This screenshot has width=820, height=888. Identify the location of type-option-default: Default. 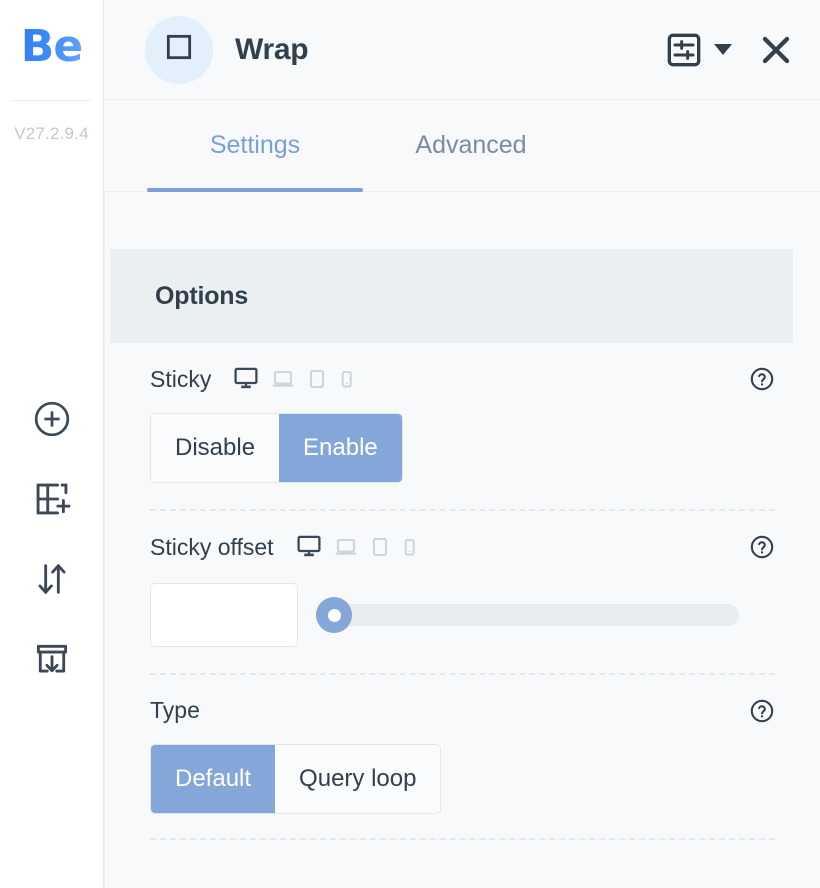
(213, 779).